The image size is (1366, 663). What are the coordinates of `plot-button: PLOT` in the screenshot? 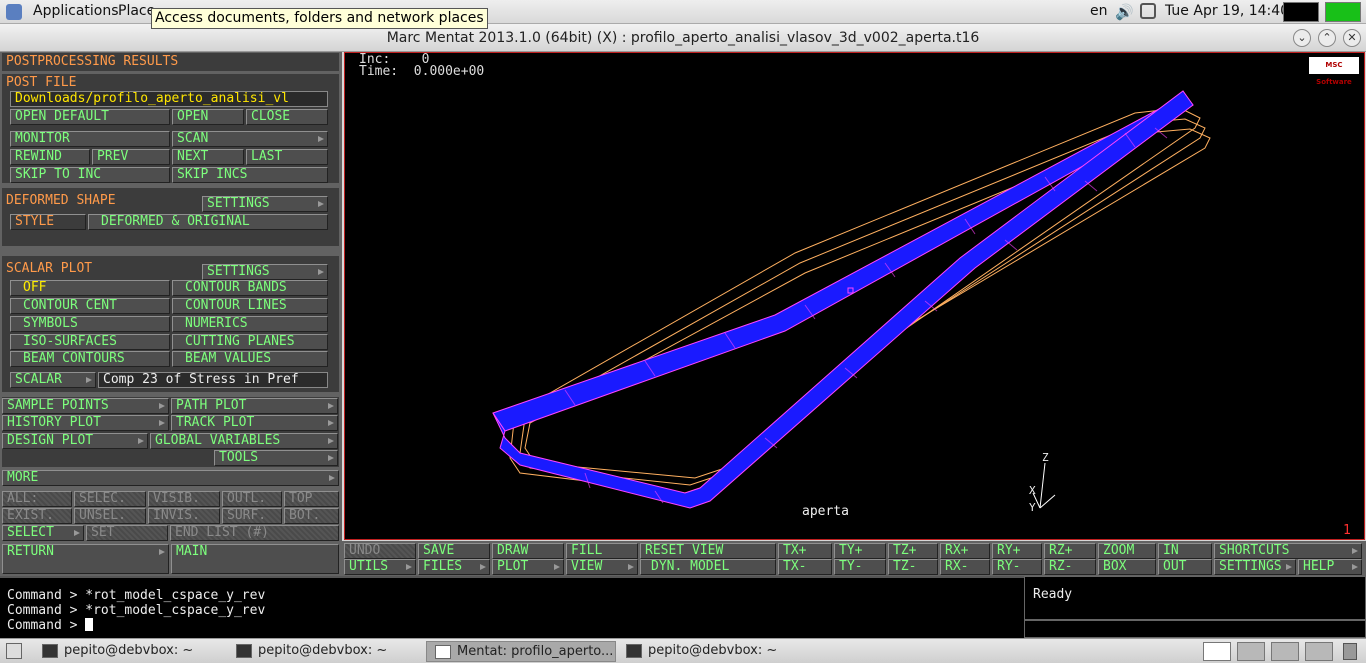 It's located at (528, 567).